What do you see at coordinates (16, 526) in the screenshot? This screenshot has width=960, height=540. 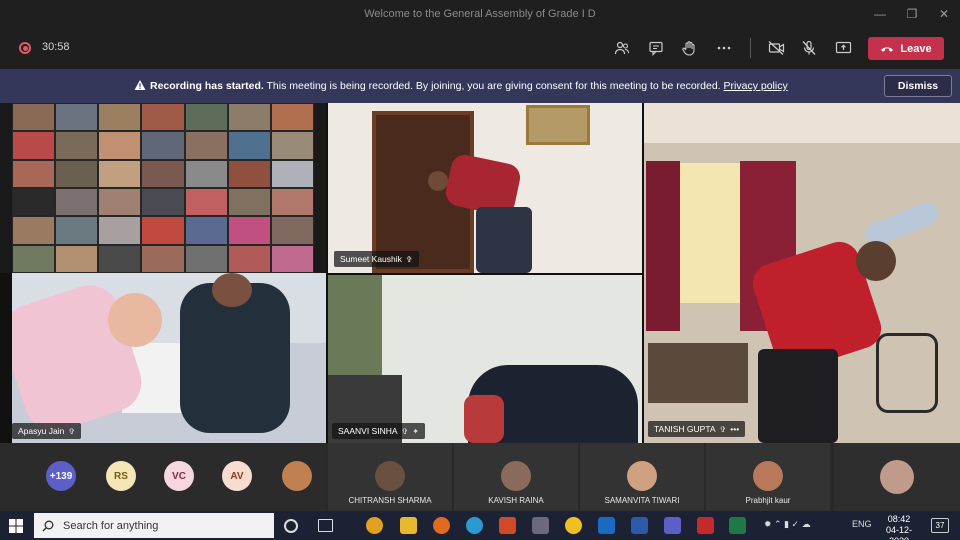 I see `windows-start-icon` at bounding box center [16, 526].